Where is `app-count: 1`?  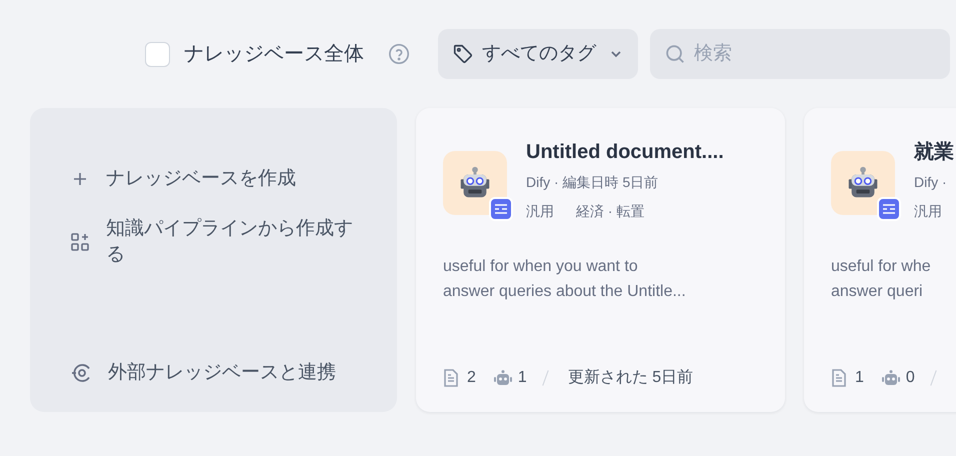
app-count: 1 is located at coordinates (522, 378).